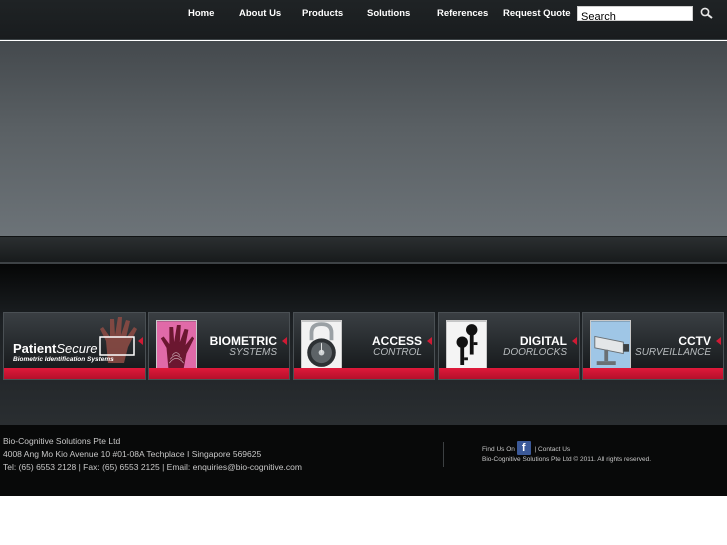 The width and height of the screenshot is (727, 545). I want to click on tile-title: BIOMETRIC, so click(243, 341).